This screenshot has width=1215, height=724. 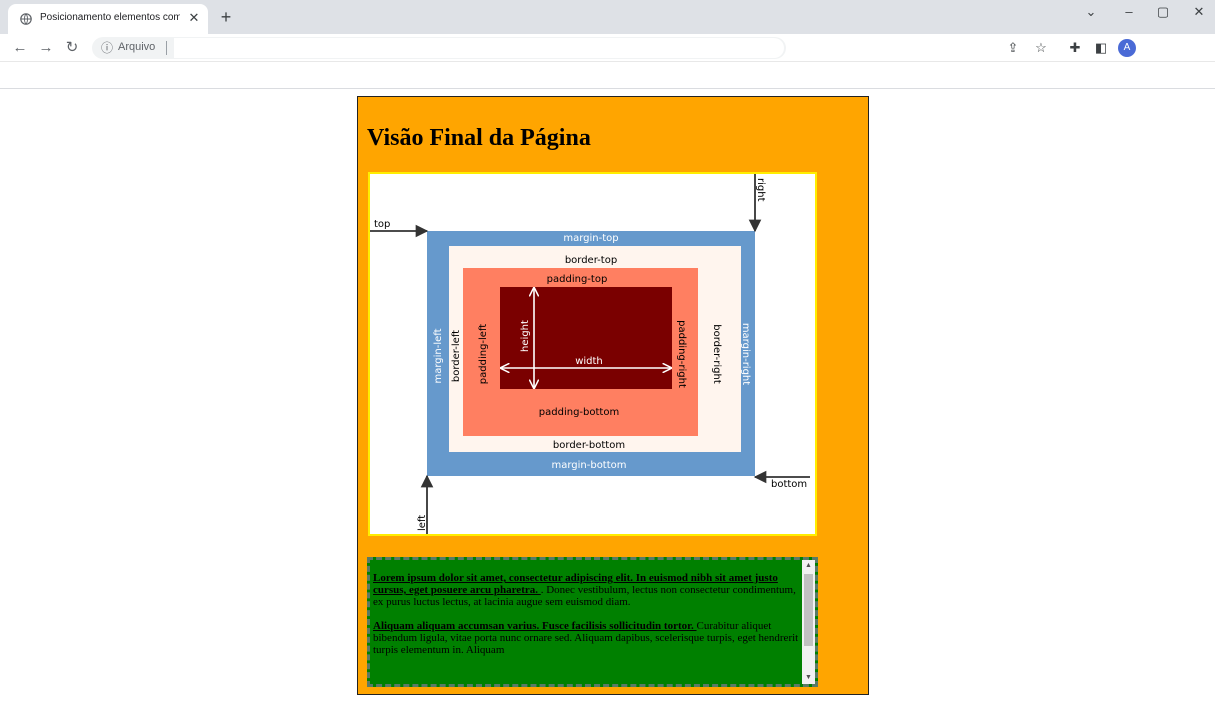 I want to click on margin-top-label: margin-top, so click(x=590, y=238).